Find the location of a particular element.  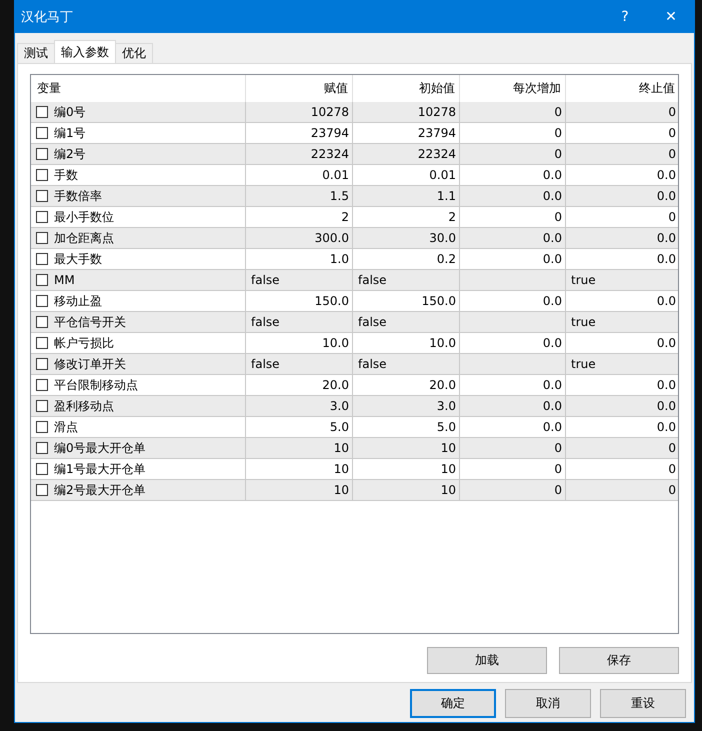

dialog-button: 确定 is located at coordinates (453, 703).